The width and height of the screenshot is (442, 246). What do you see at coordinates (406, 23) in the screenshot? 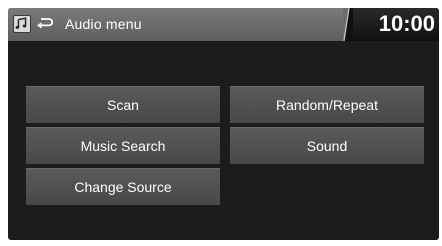
I see `clock-display: 10:00` at bounding box center [406, 23].